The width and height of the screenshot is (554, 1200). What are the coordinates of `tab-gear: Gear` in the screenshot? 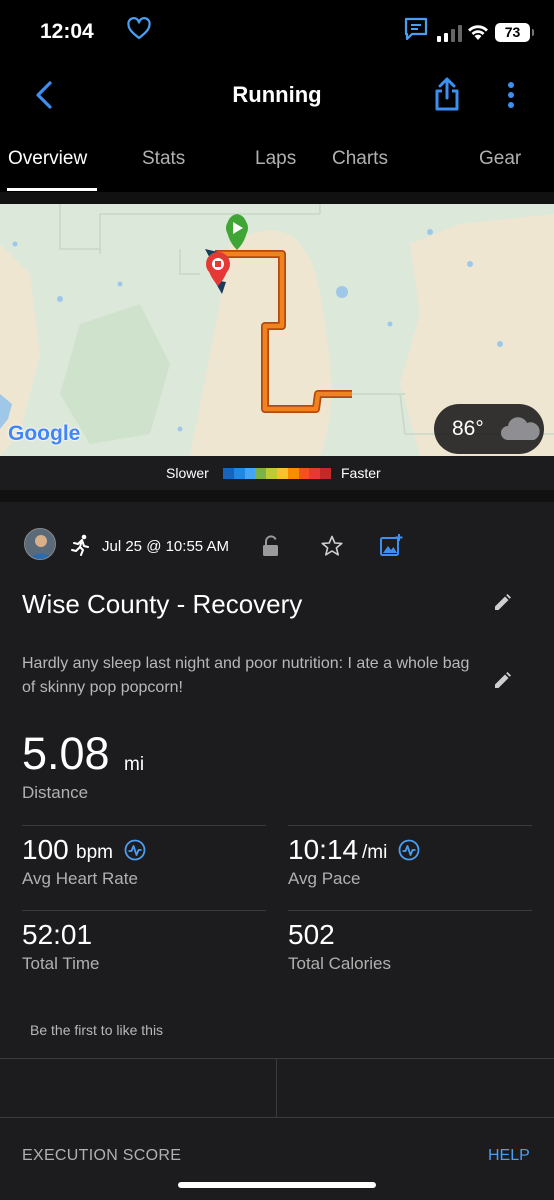 It's located at (500, 159).